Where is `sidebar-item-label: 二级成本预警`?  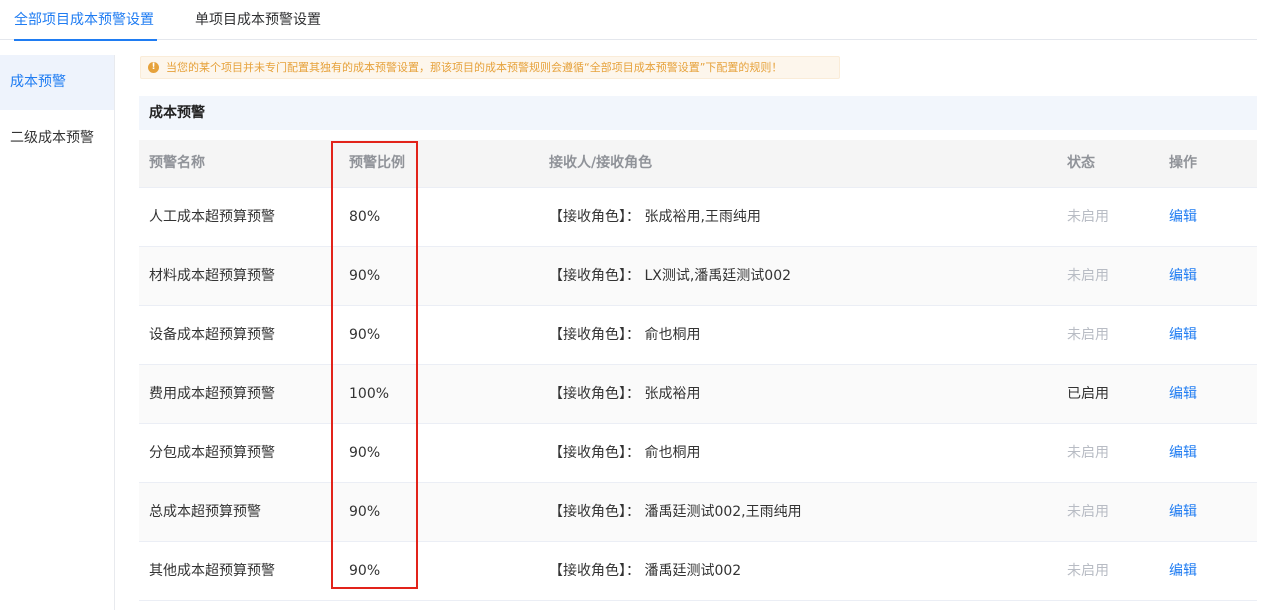
sidebar-item-label: 二级成本预警 is located at coordinates (52, 138).